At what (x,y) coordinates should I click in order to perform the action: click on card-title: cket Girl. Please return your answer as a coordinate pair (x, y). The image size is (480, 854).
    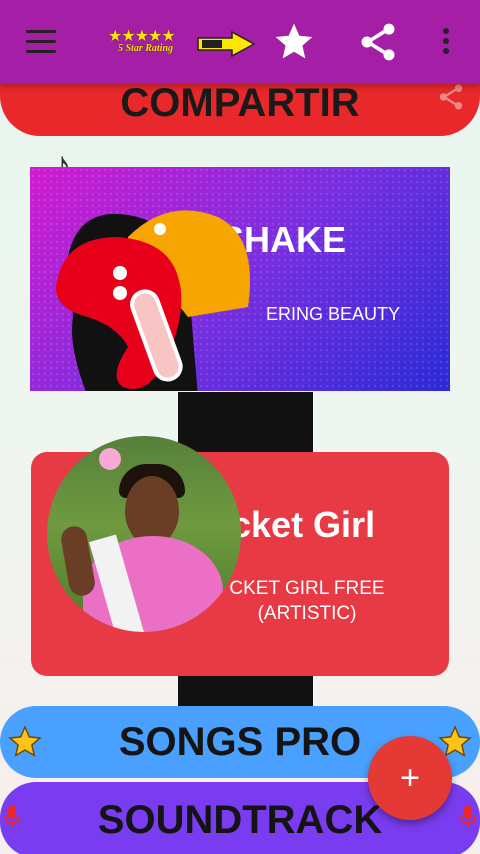
    Looking at the image, I should click on (303, 524).